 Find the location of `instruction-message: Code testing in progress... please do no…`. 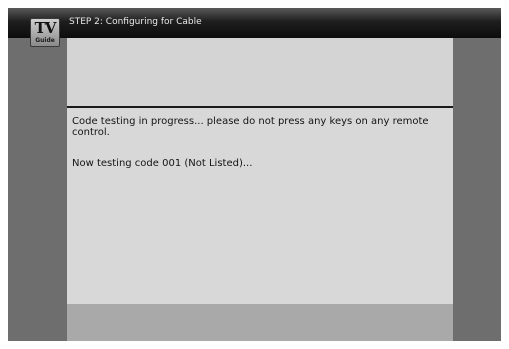

instruction-message: Code testing in progress... please do no… is located at coordinates (250, 127).